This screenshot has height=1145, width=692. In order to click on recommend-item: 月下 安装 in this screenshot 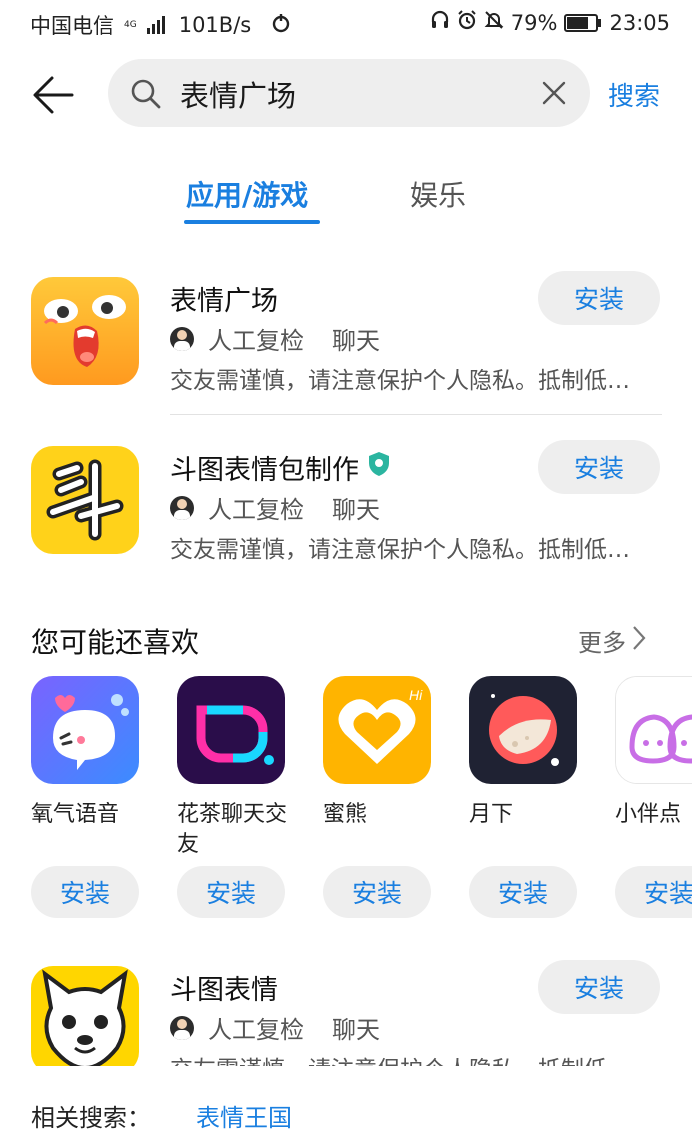, I will do `click(523, 797)`.